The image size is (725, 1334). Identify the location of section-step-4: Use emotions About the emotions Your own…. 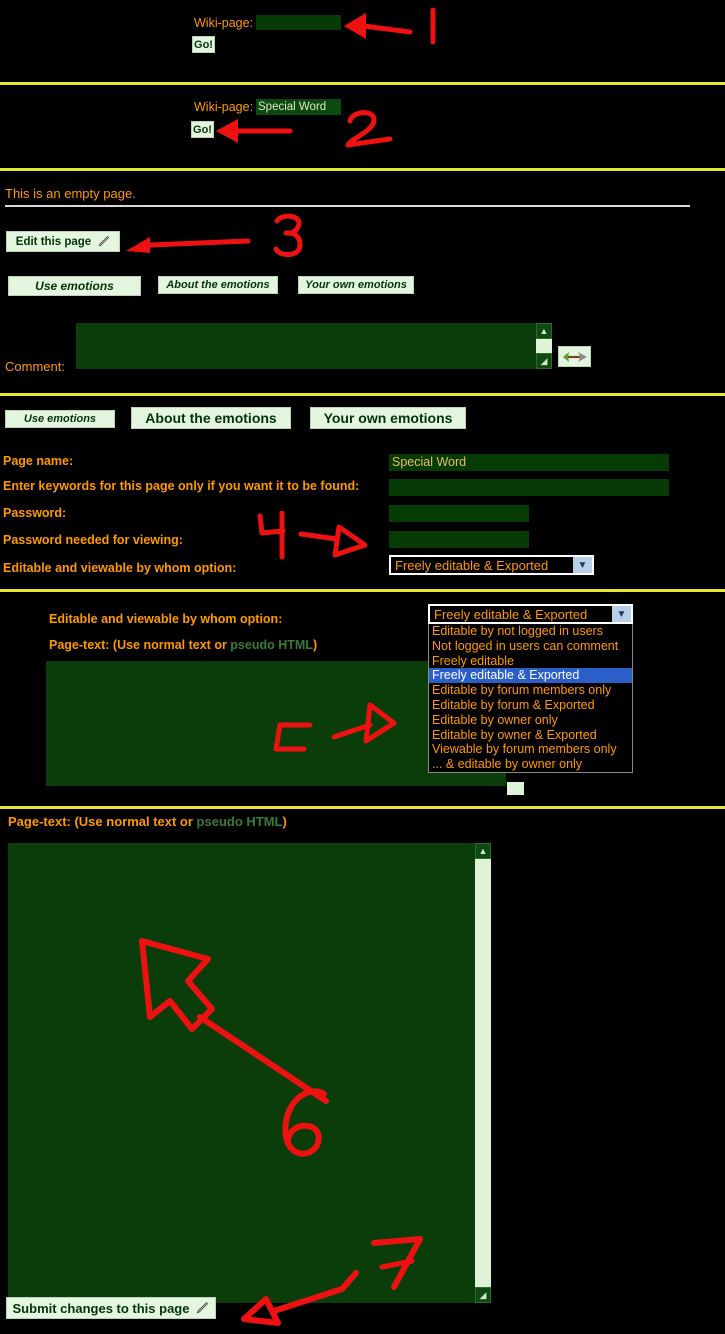
(362, 492).